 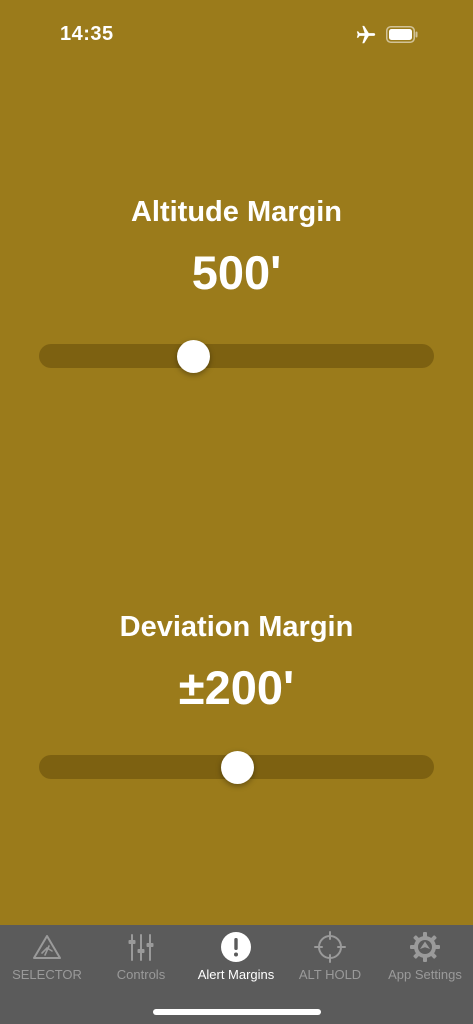 I want to click on tab-selector: SELECTOR, so click(x=47, y=955).